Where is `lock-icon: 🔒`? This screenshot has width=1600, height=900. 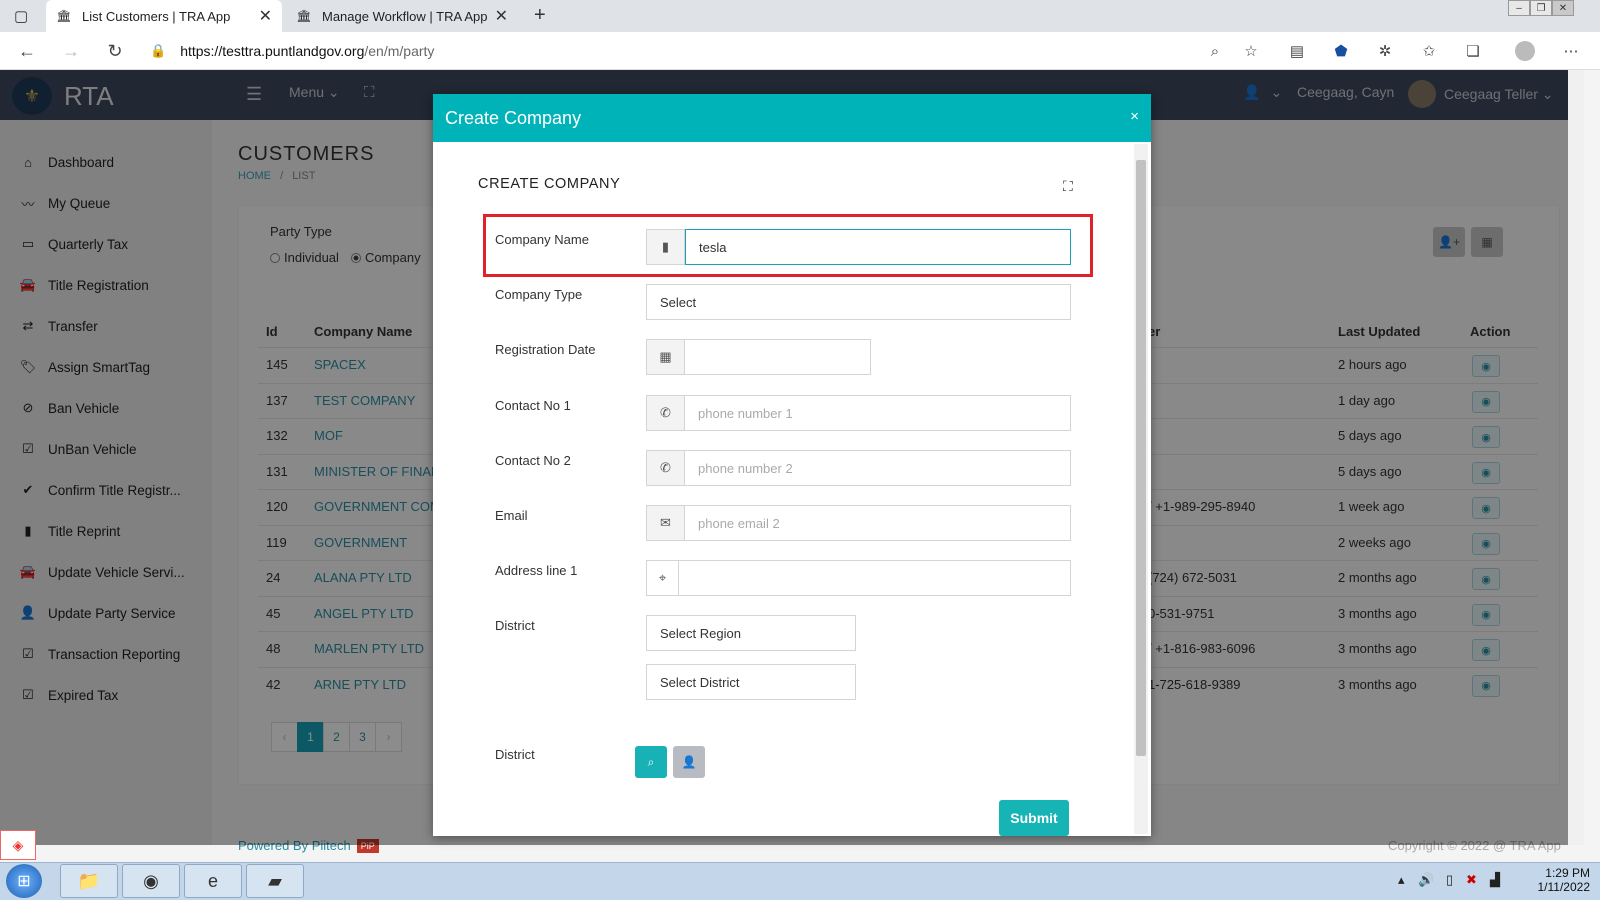 lock-icon: 🔒 is located at coordinates (158, 50).